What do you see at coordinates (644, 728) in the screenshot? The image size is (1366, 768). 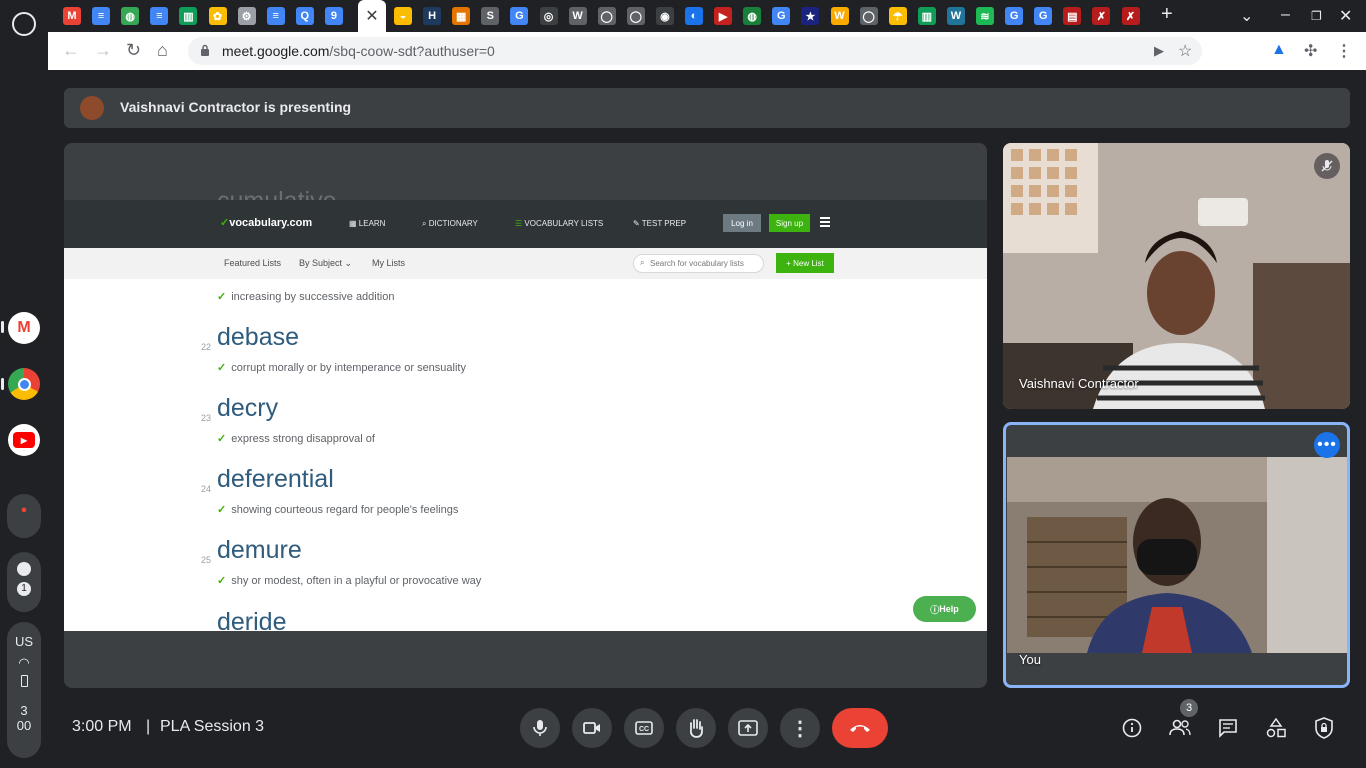 I see `captions-button: CC` at bounding box center [644, 728].